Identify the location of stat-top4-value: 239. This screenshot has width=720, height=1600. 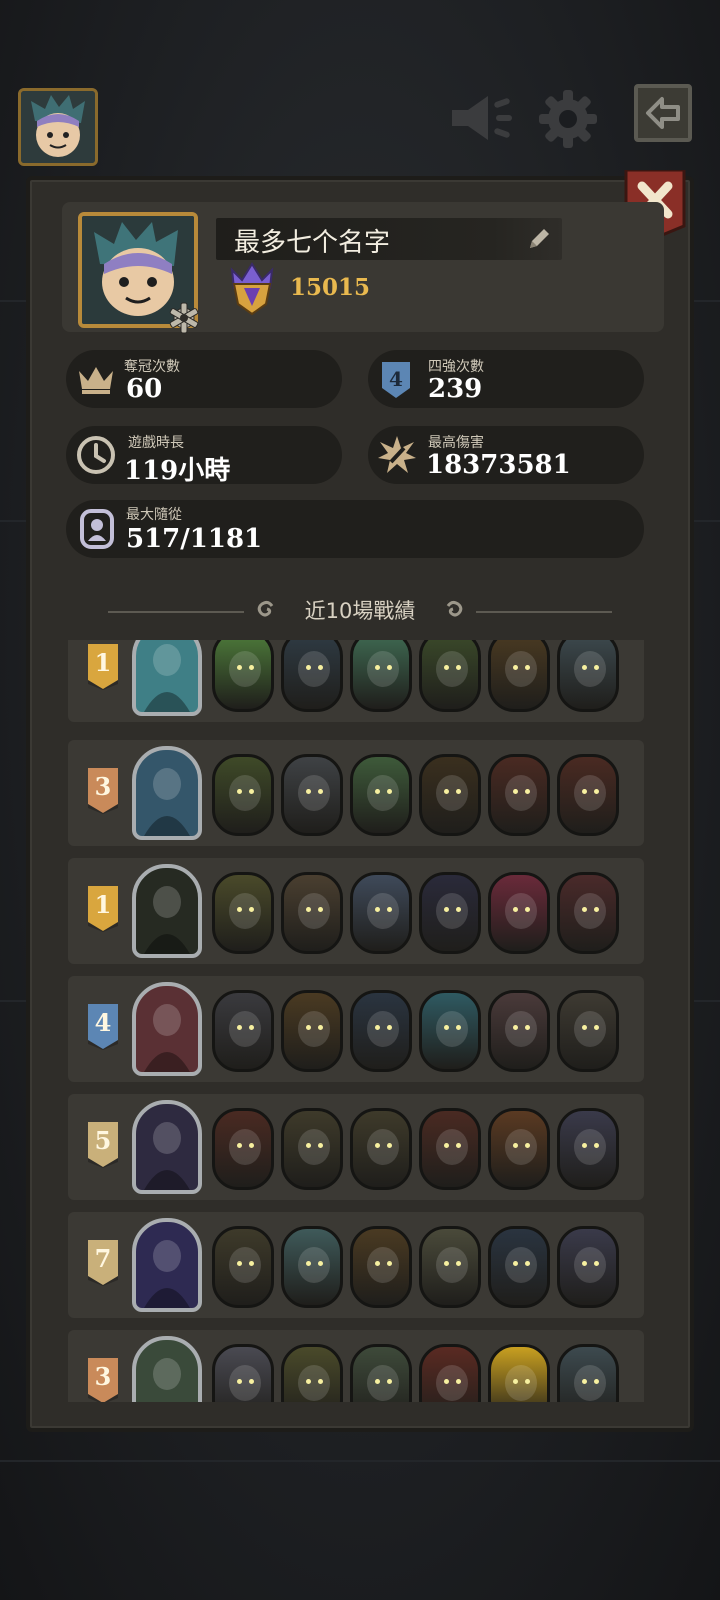
(455, 389).